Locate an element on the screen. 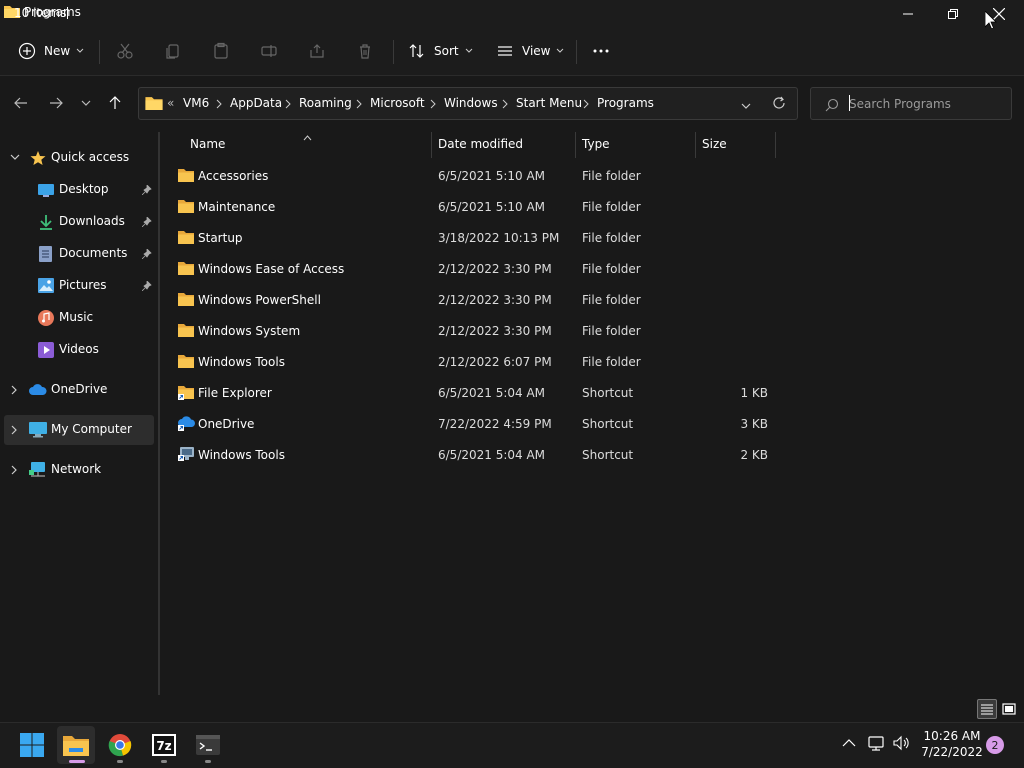 This screenshot has height=768, width=1024. text-caret is located at coordinates (849, 103).